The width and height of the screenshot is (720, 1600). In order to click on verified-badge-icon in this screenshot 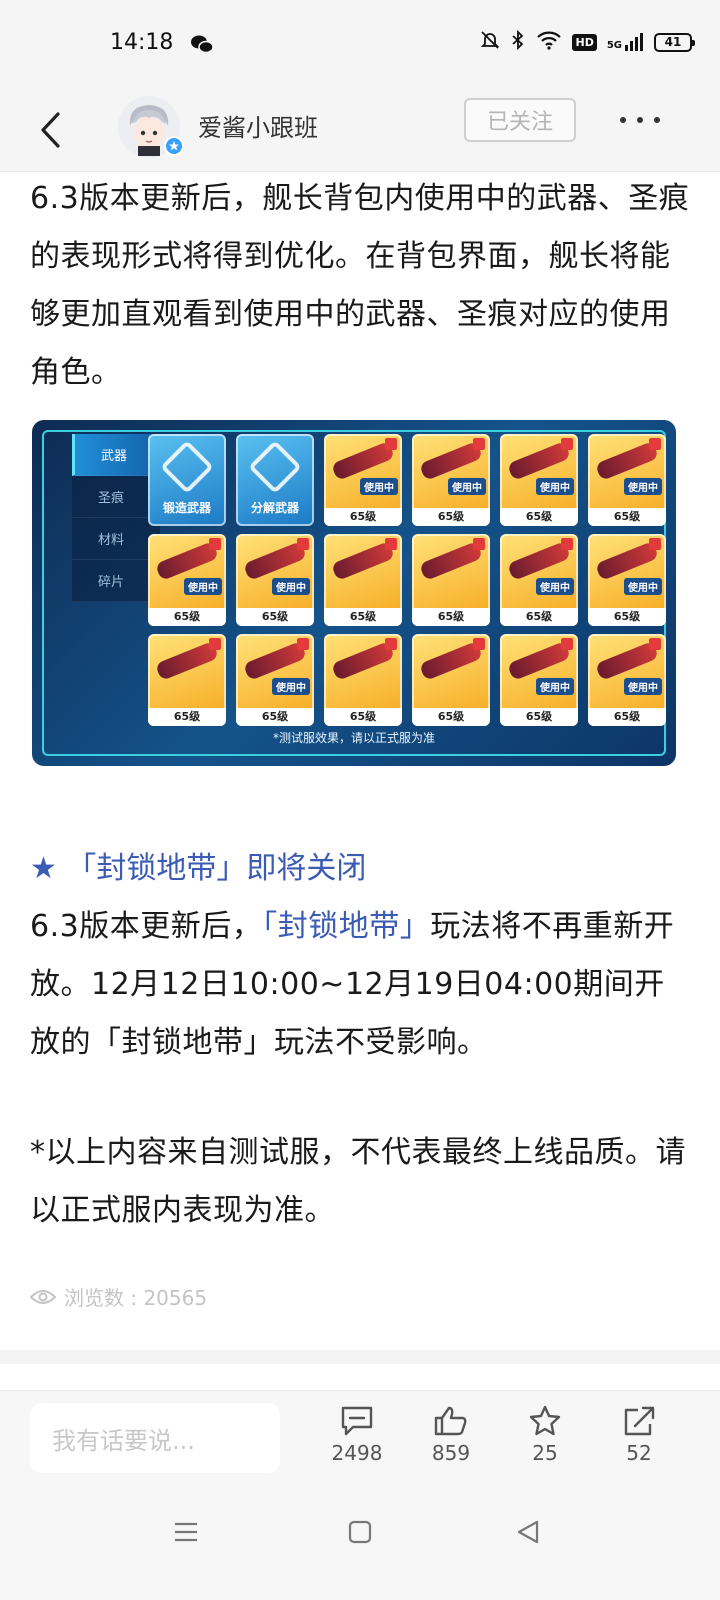, I will do `click(174, 146)`.